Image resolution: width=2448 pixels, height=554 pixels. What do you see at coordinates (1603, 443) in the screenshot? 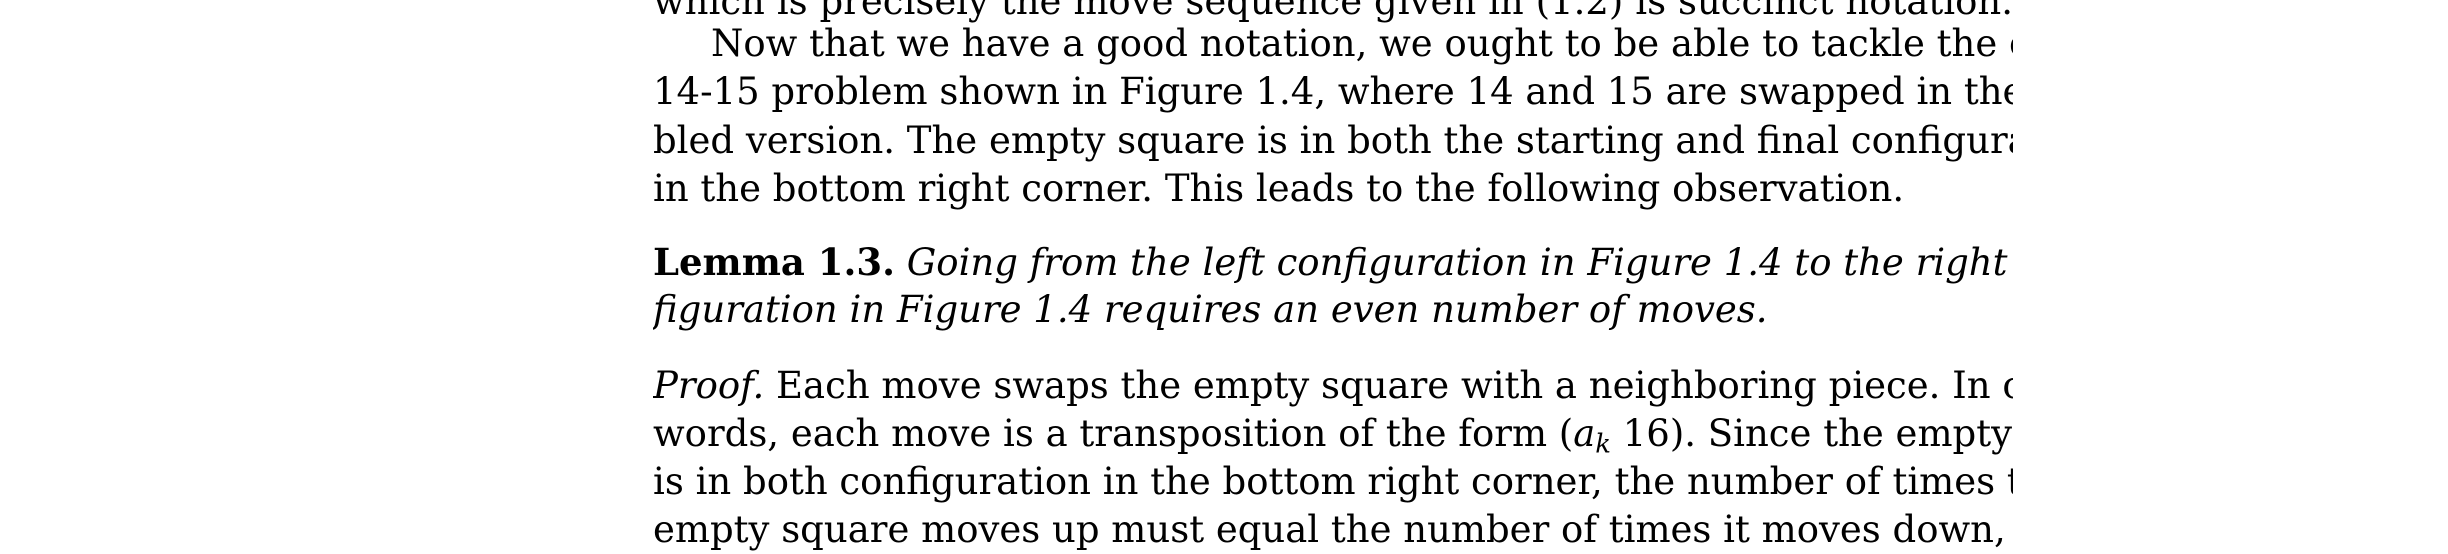
I see `math-subscript: k` at bounding box center [1603, 443].